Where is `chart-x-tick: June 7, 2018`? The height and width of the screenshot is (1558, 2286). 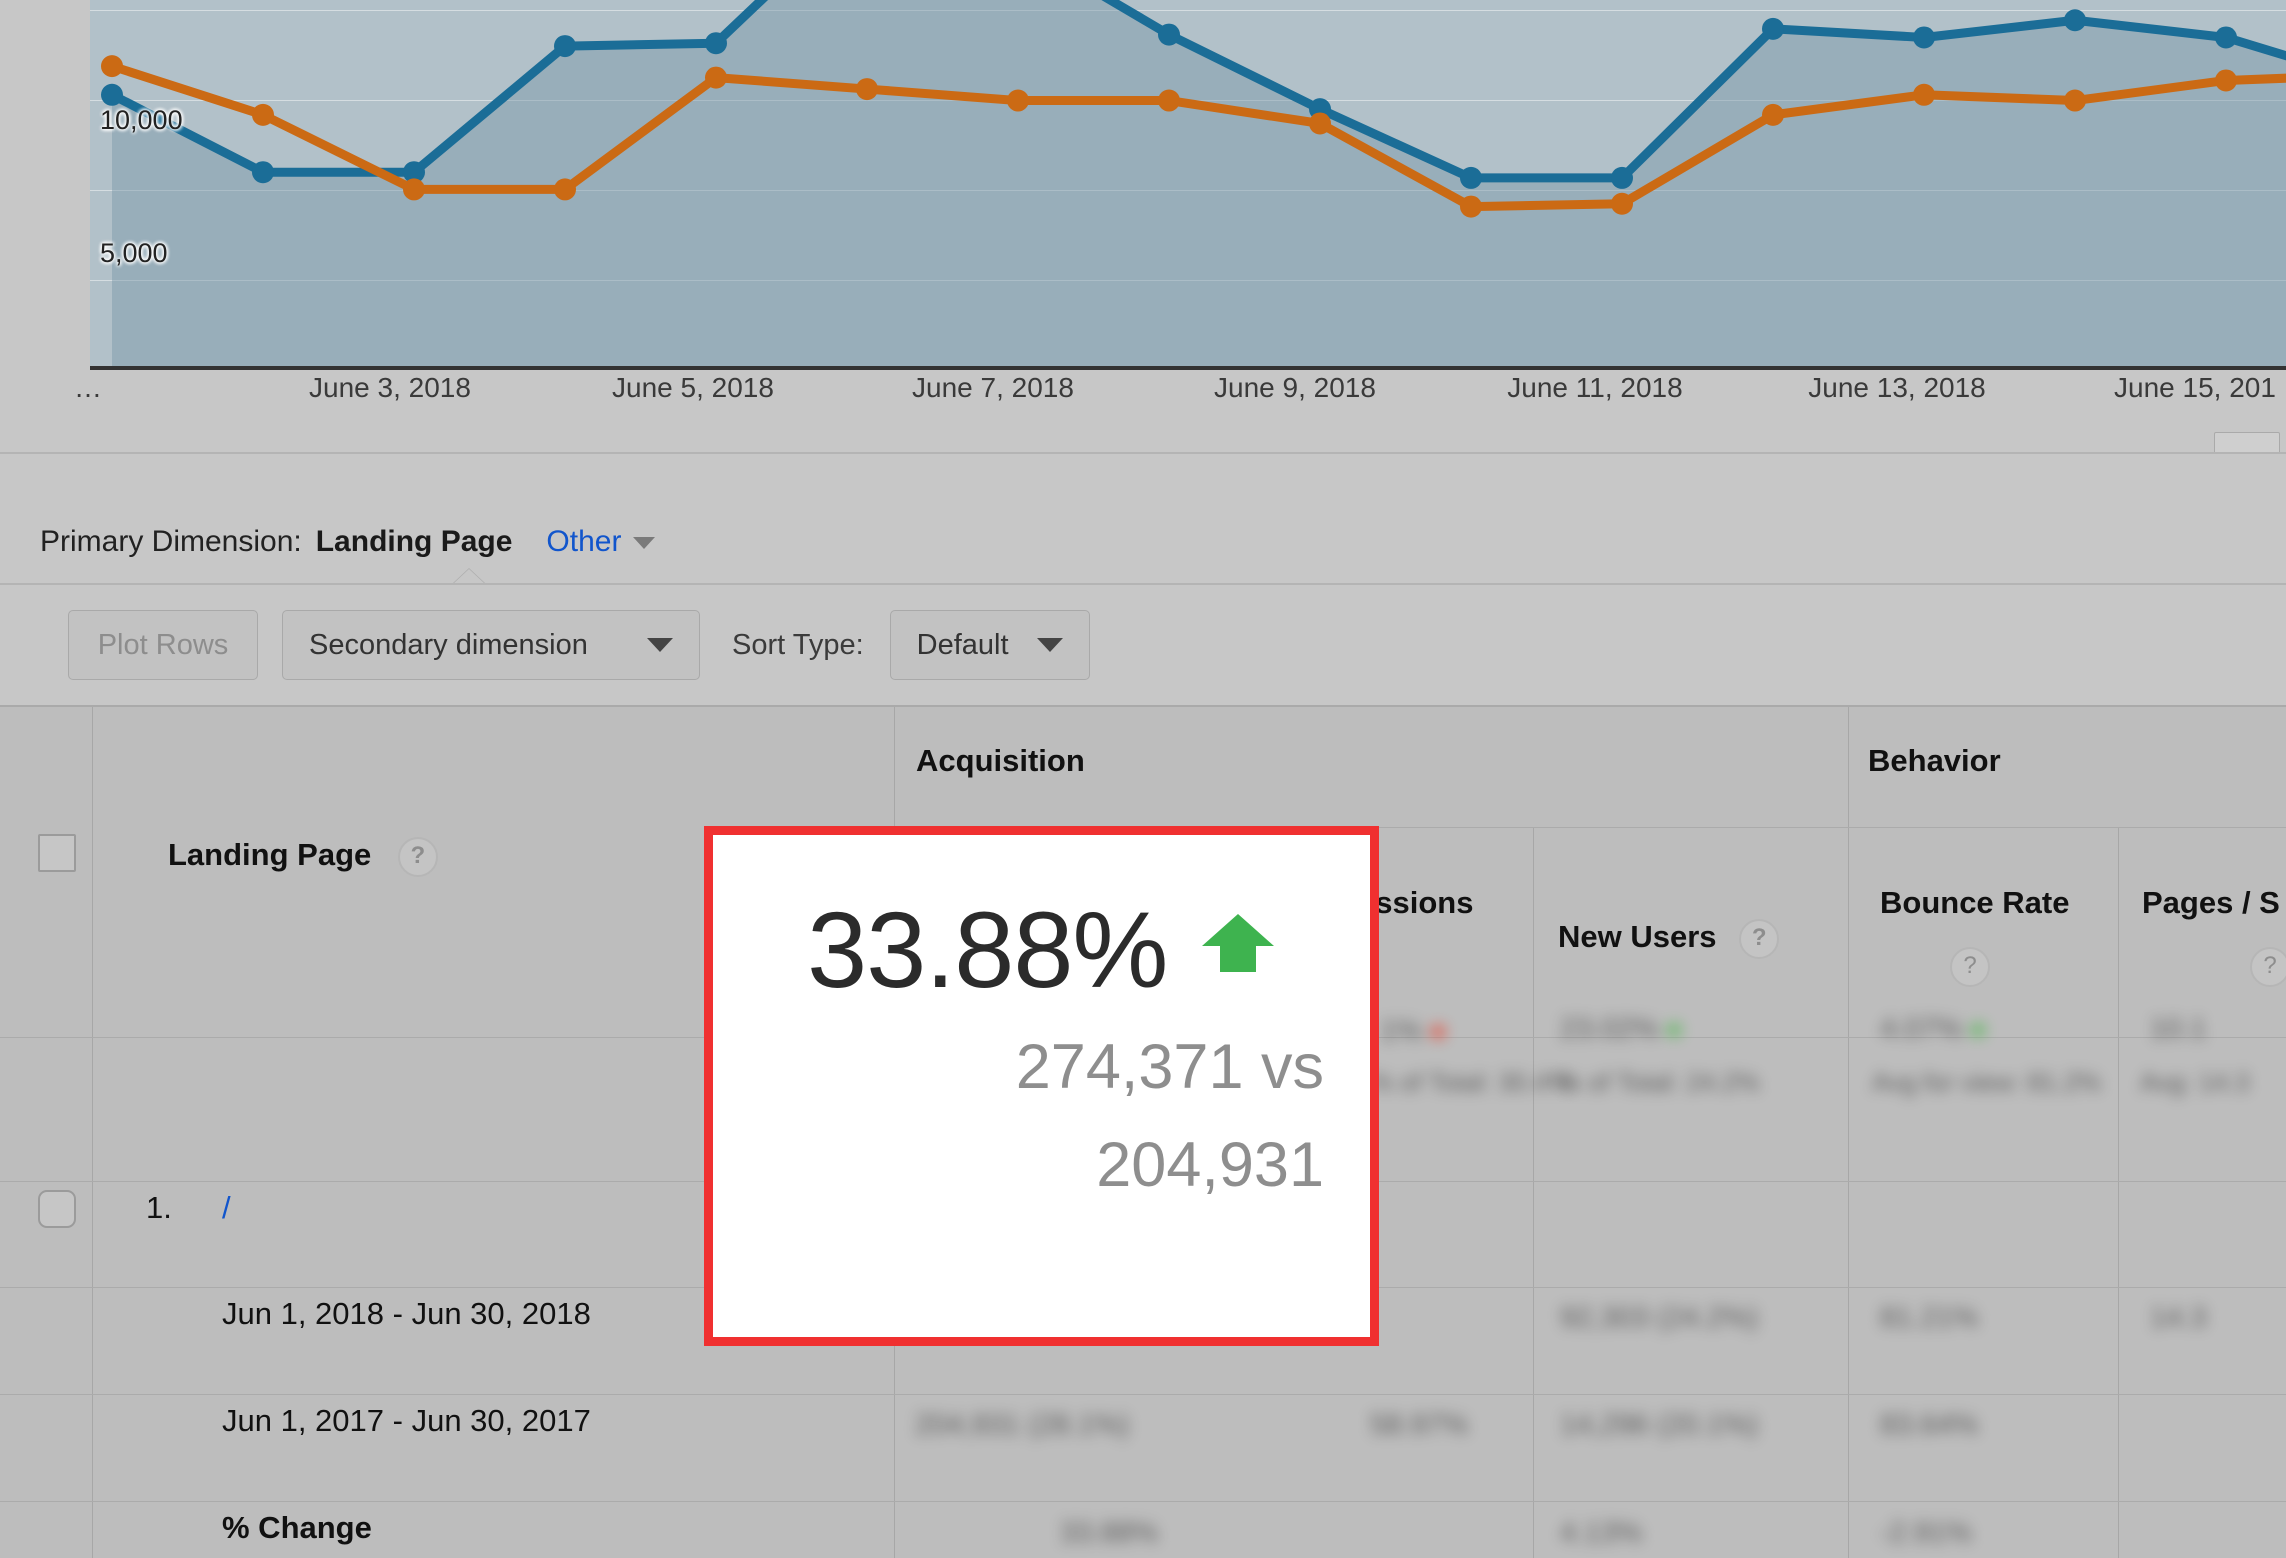
chart-x-tick: June 7, 2018 is located at coordinates (993, 387).